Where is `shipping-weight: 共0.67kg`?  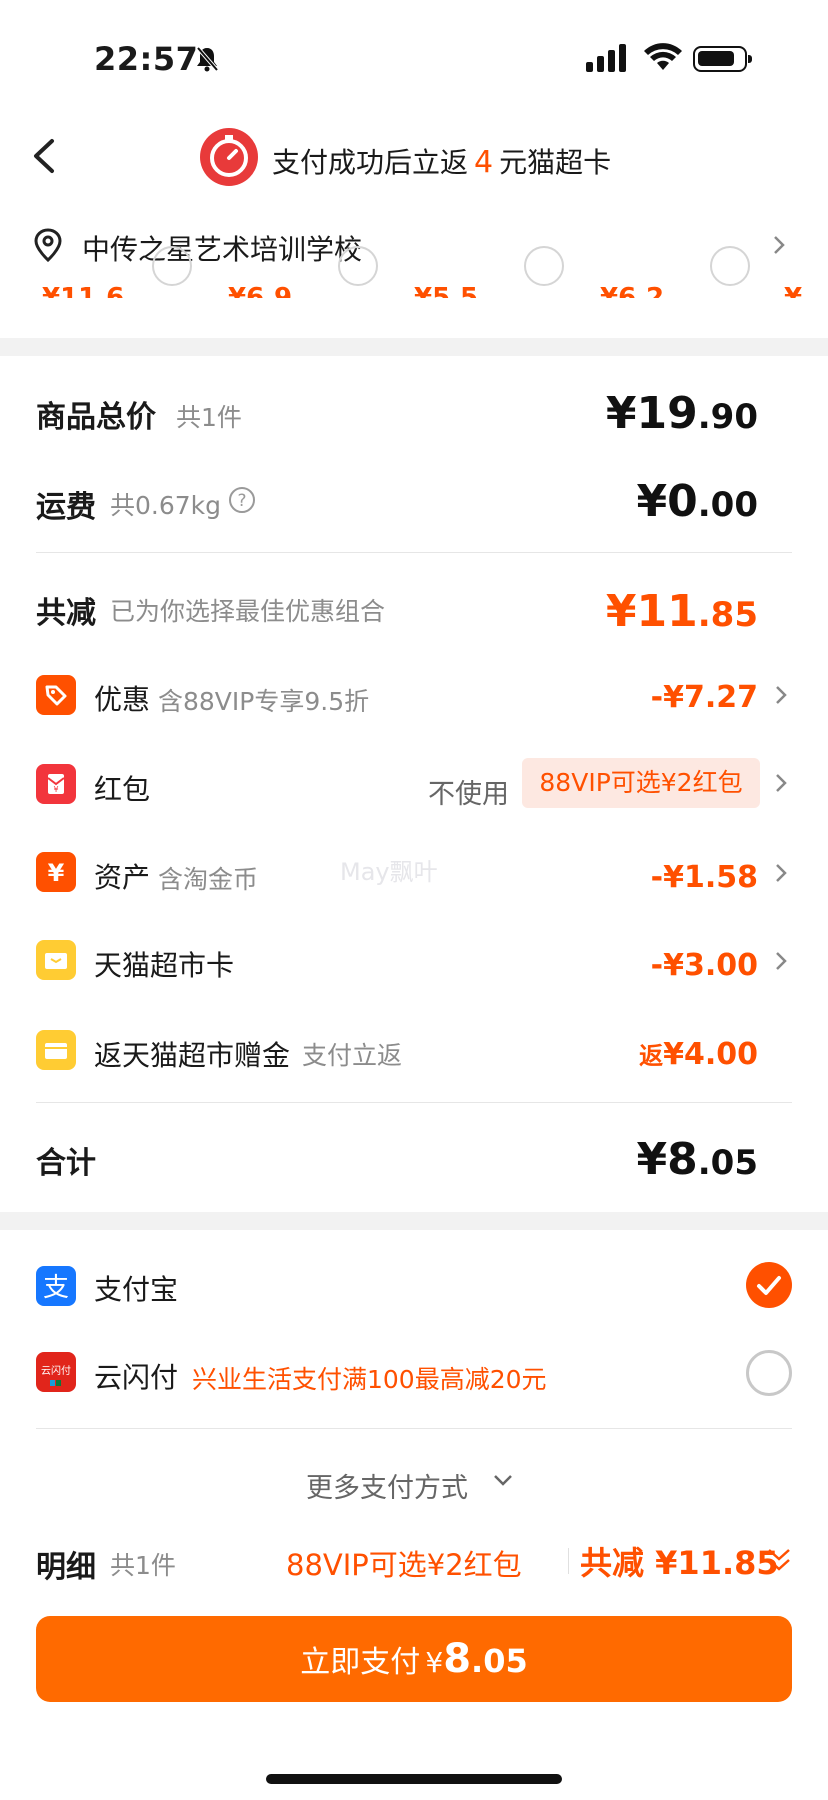 shipping-weight: 共0.67kg is located at coordinates (166, 505).